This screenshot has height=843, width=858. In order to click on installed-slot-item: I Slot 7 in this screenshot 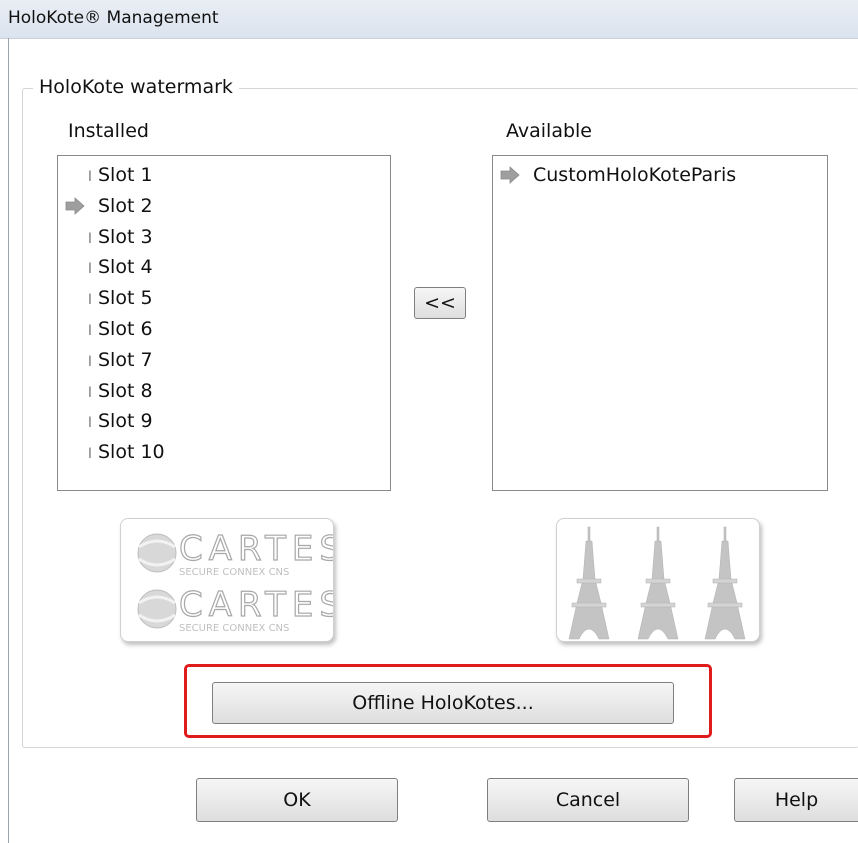, I will do `click(105, 360)`.